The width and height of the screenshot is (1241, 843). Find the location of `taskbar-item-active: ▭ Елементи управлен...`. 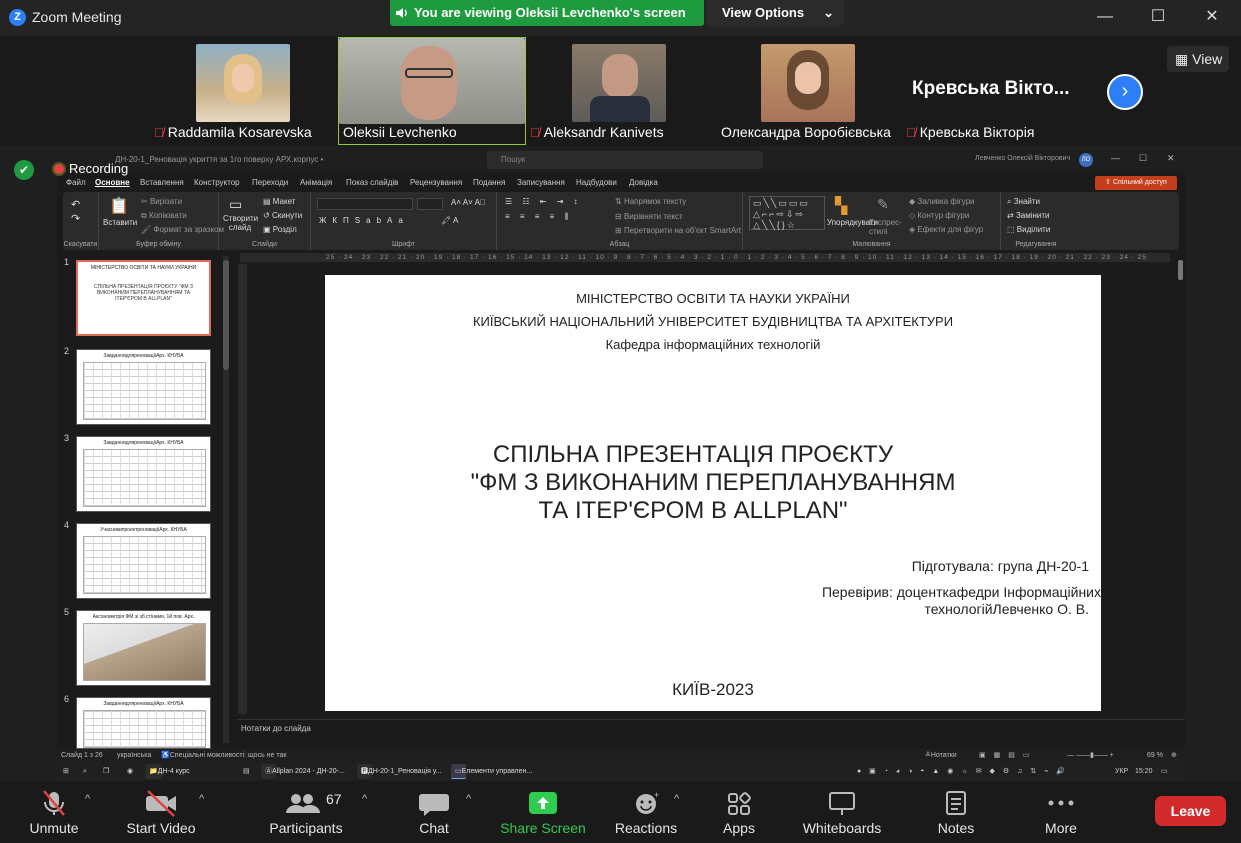

taskbar-item-active: ▭ Елементи управлен... is located at coordinates (491, 771).